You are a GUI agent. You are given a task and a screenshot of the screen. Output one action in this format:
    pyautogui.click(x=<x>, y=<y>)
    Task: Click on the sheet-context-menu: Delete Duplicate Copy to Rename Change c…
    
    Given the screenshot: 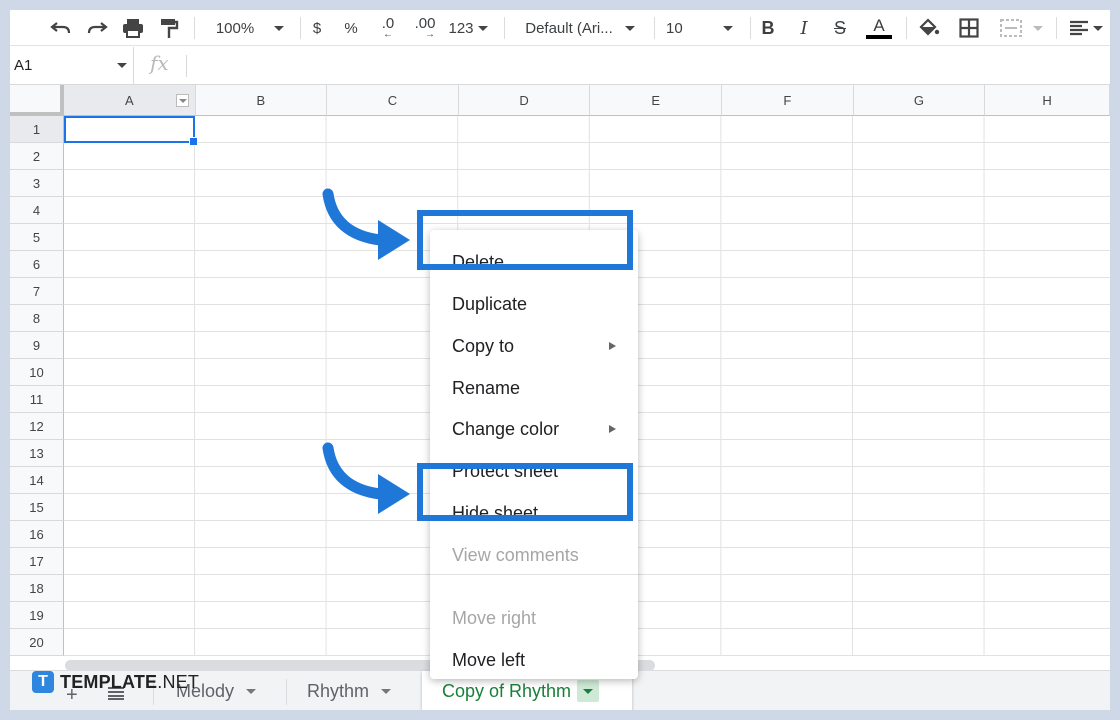 What is the action you would take?
    pyautogui.click(x=534, y=454)
    